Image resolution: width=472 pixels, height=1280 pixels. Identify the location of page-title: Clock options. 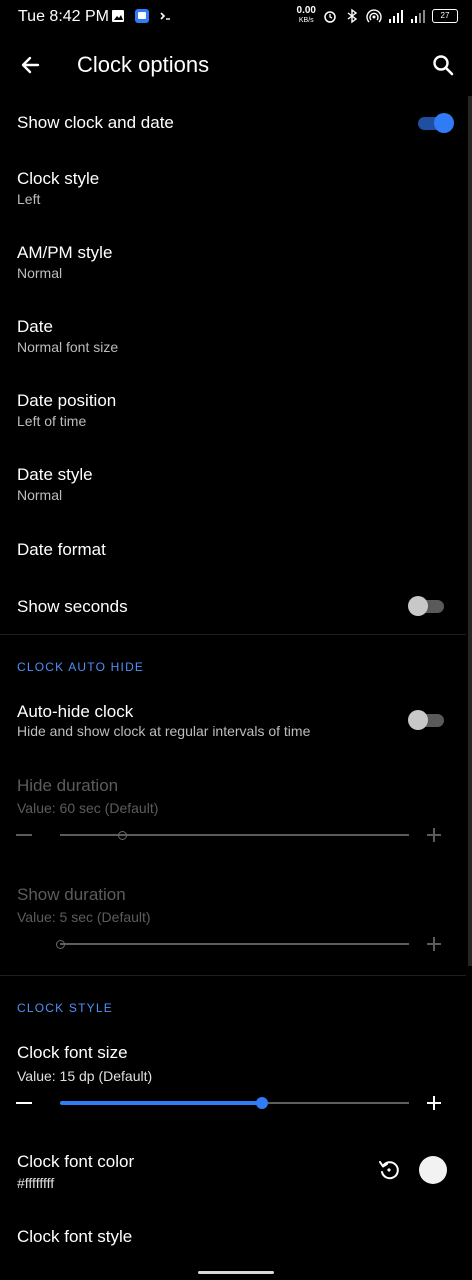
(143, 64).